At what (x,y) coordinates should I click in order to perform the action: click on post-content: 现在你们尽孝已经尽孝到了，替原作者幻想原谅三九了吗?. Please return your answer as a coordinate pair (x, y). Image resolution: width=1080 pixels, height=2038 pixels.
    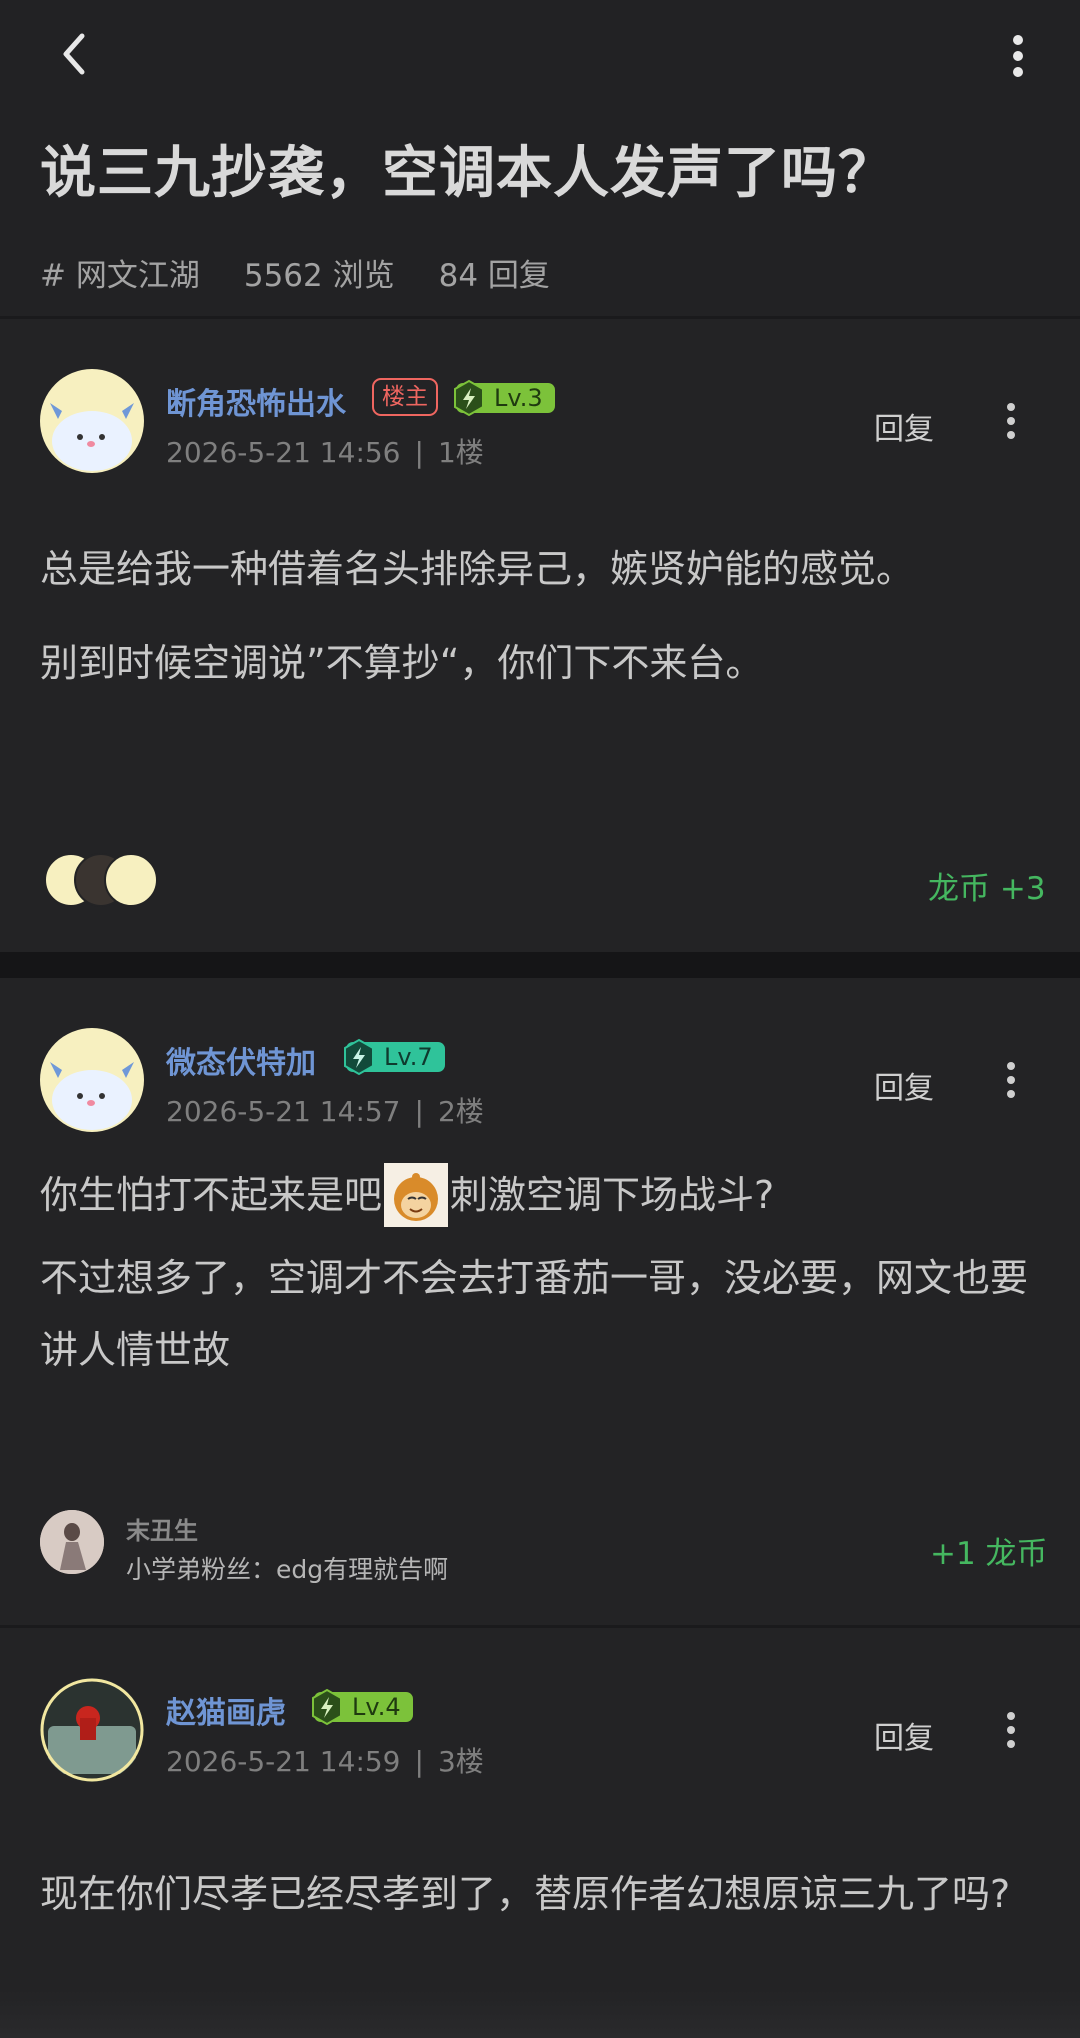
    Looking at the image, I should click on (540, 1894).